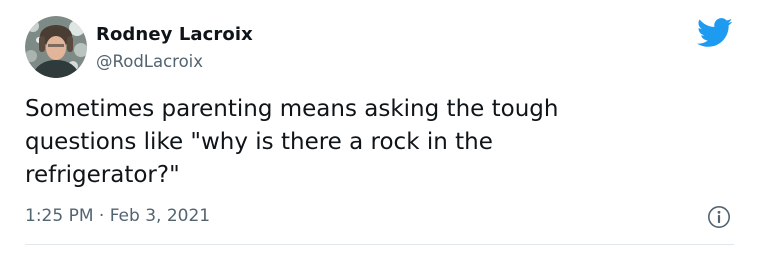  I want to click on tweet-text-line: refrigerator?", so click(102, 175).